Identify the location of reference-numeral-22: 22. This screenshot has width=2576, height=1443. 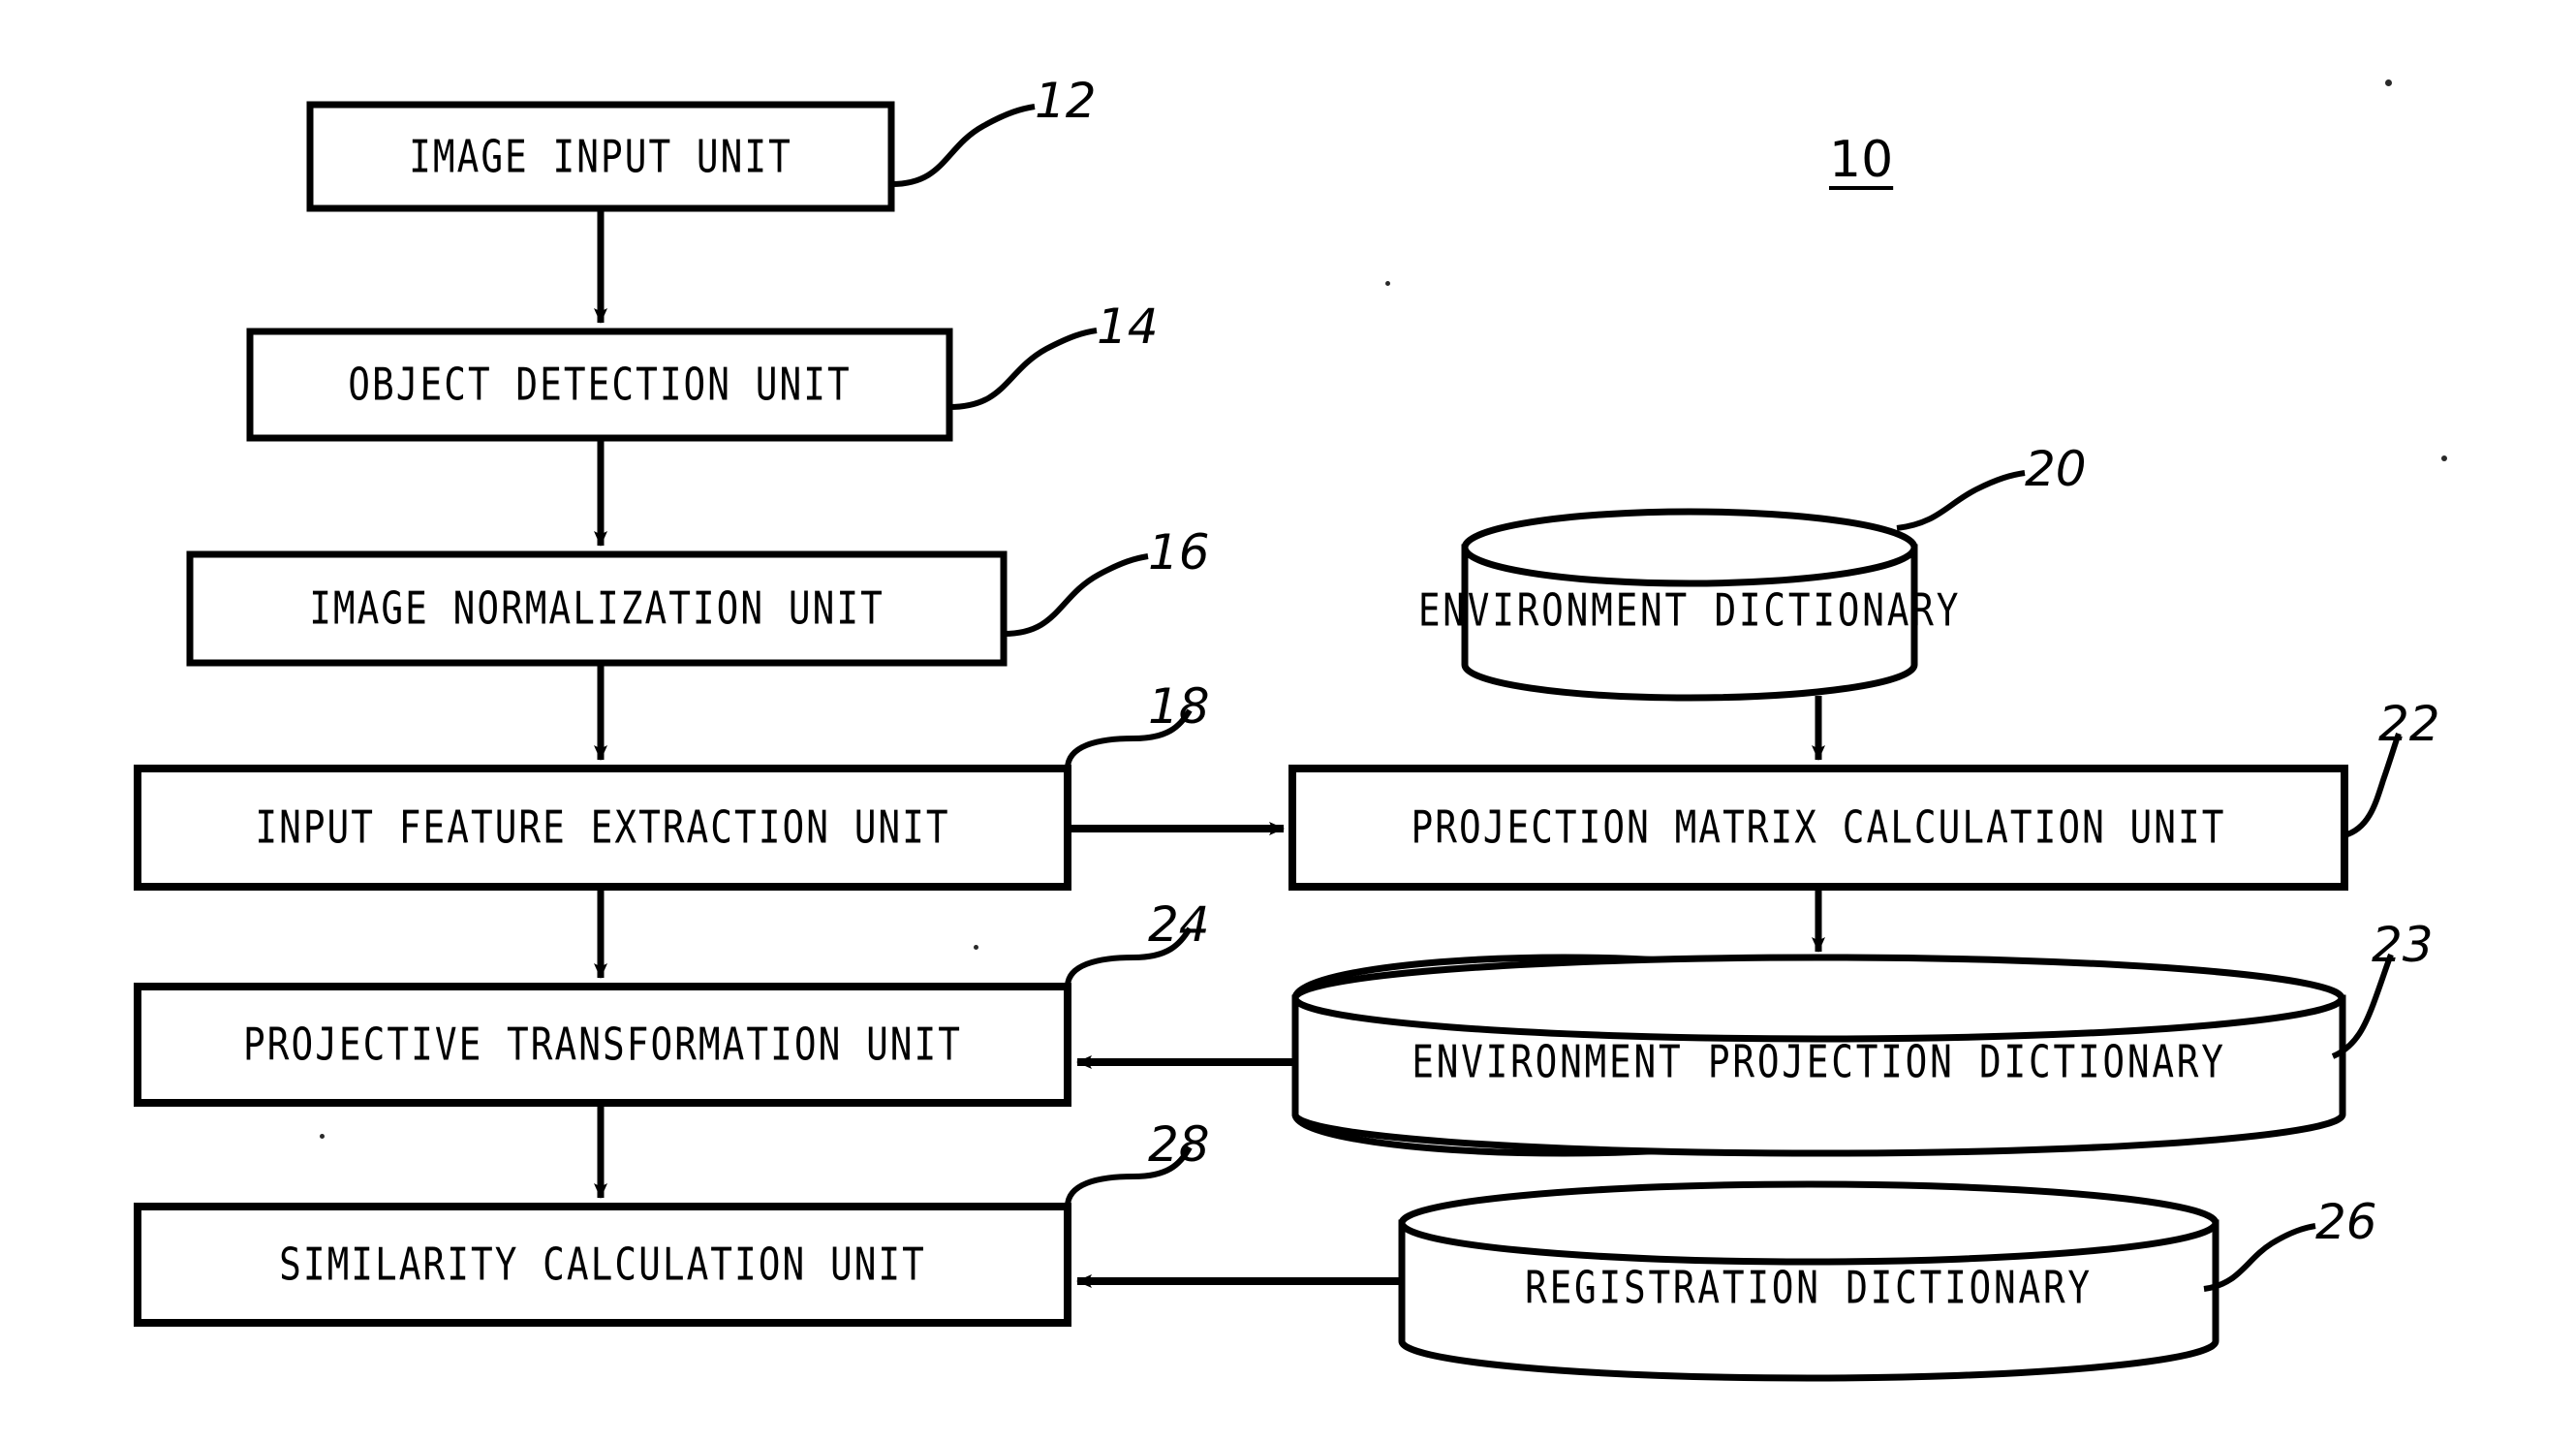
(2409, 724).